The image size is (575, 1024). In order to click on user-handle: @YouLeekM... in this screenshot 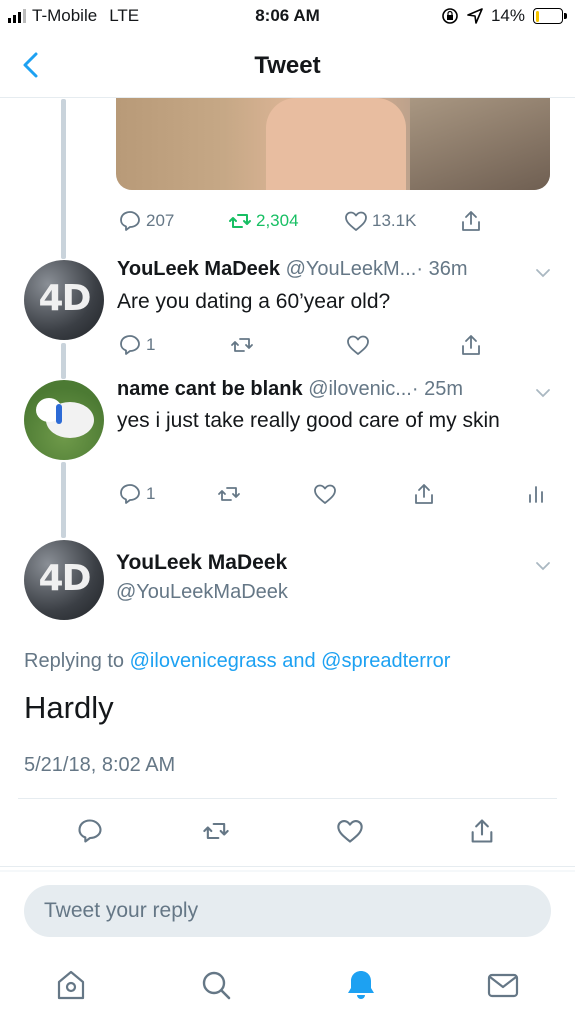, I will do `click(351, 269)`.